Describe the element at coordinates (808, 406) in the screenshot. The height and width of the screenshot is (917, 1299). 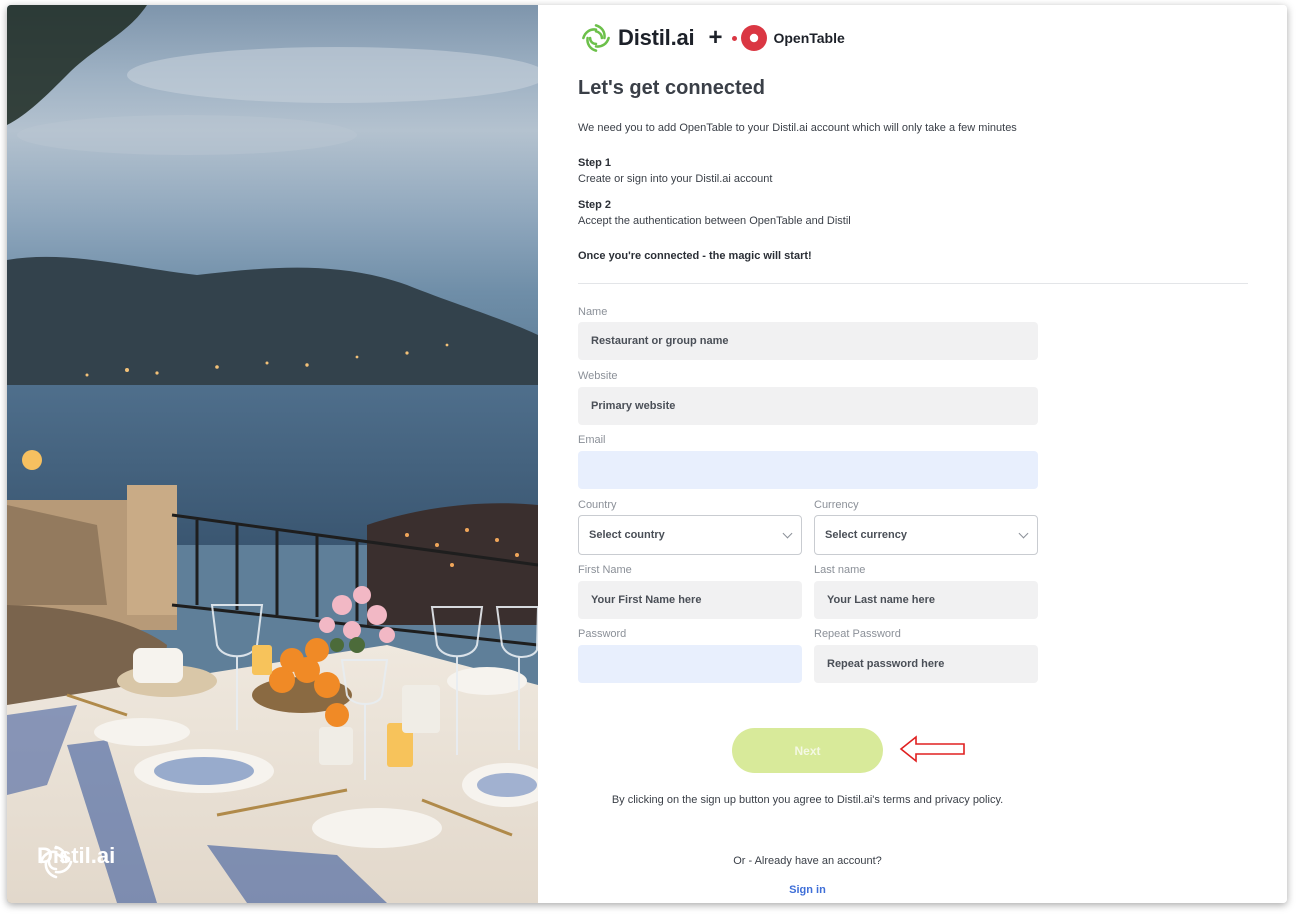
I see `website-input: Primary website` at that location.